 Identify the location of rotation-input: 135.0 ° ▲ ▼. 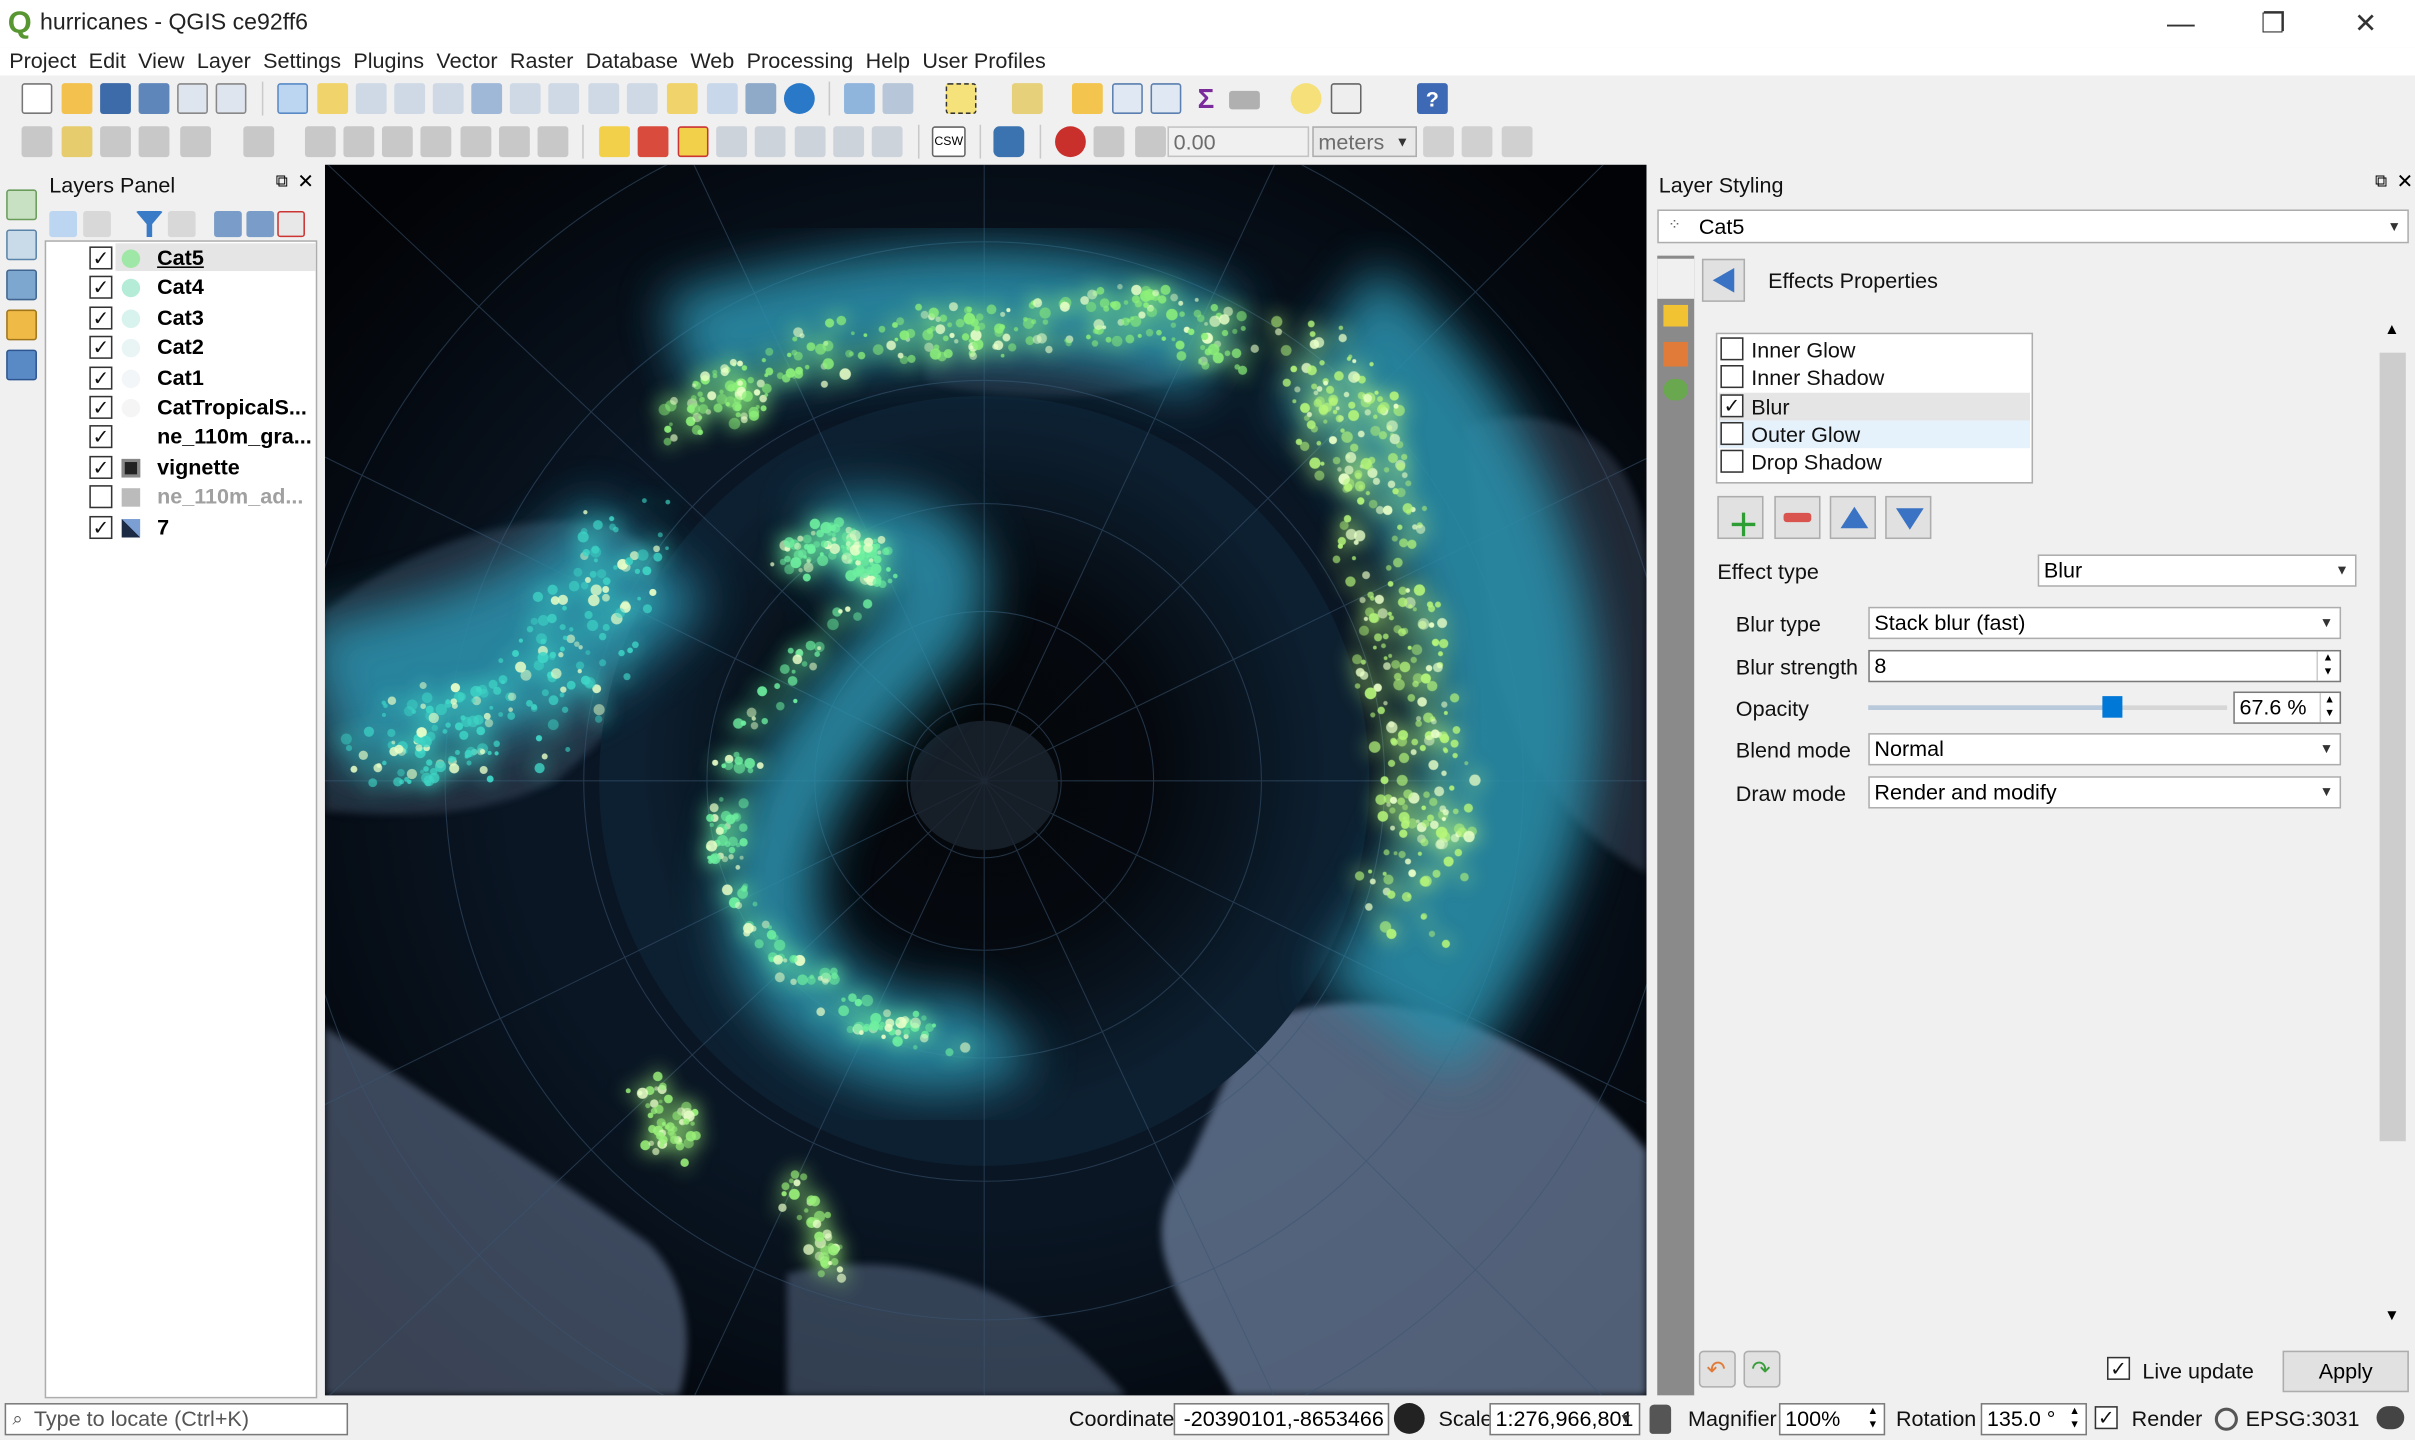
(2033, 1419).